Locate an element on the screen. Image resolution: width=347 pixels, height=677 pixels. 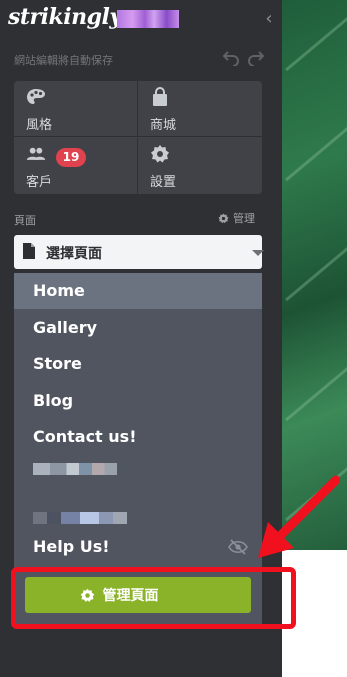
manage-pages-link: 管理 is located at coordinates (236, 218).